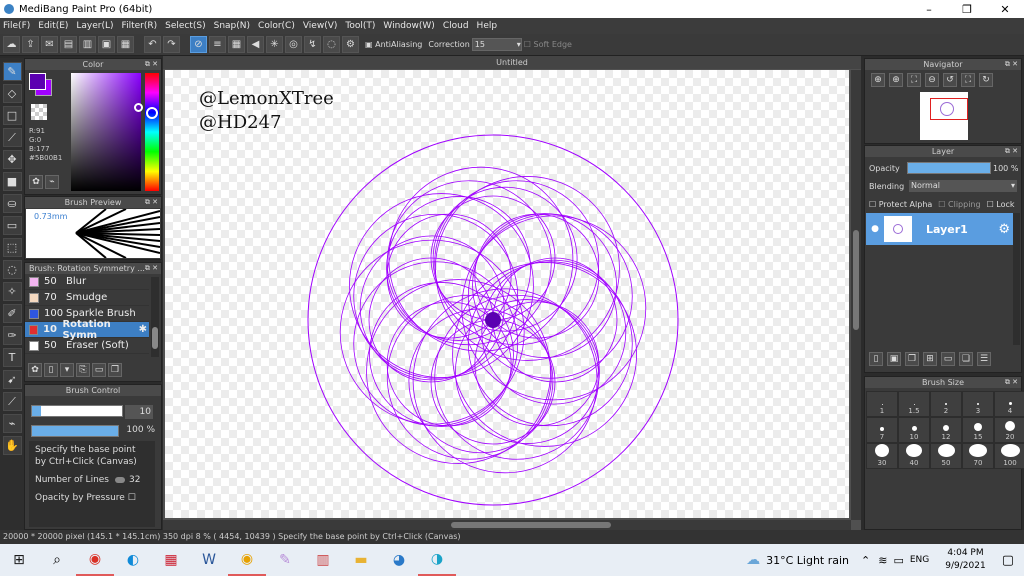  I want to click on notification-icon: ▢, so click(1008, 560).